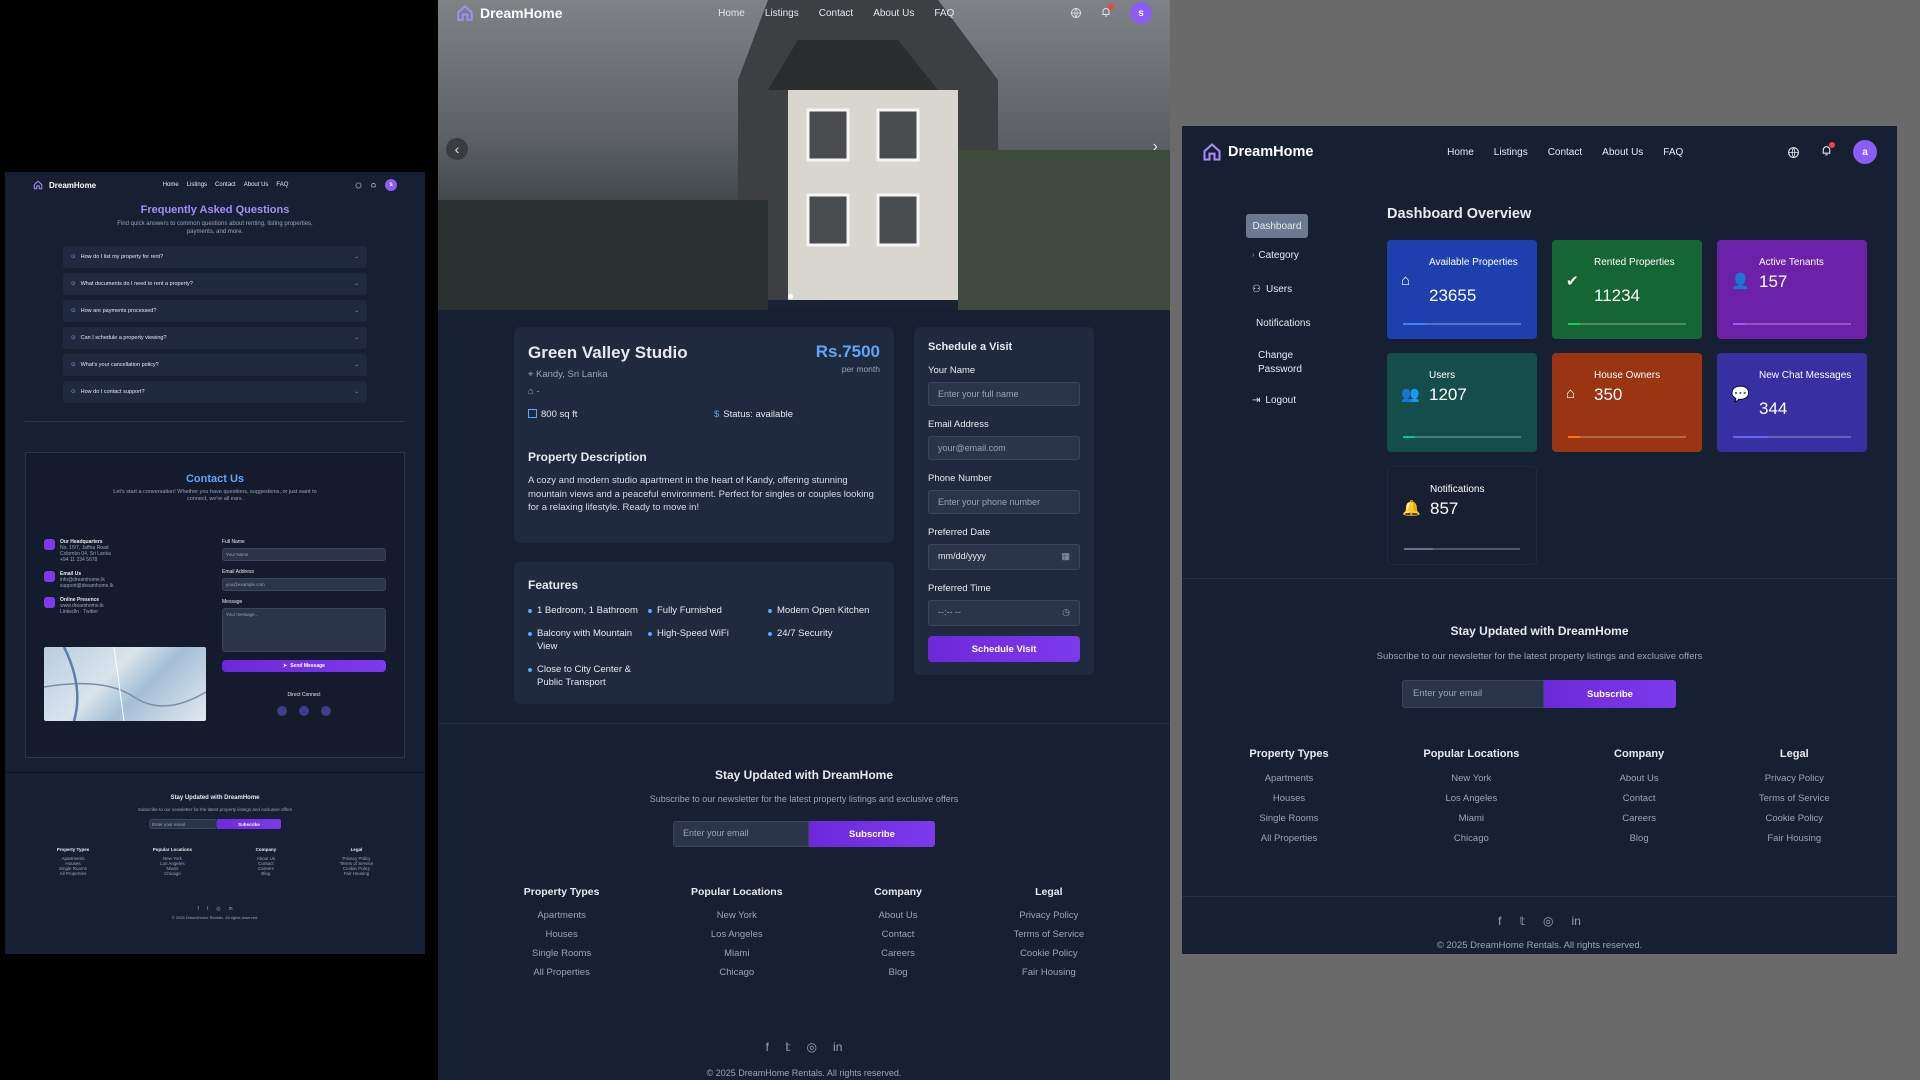 This screenshot has height=1080, width=1920. What do you see at coordinates (1499, 921) in the screenshot?
I see `facebook-icon: f` at bounding box center [1499, 921].